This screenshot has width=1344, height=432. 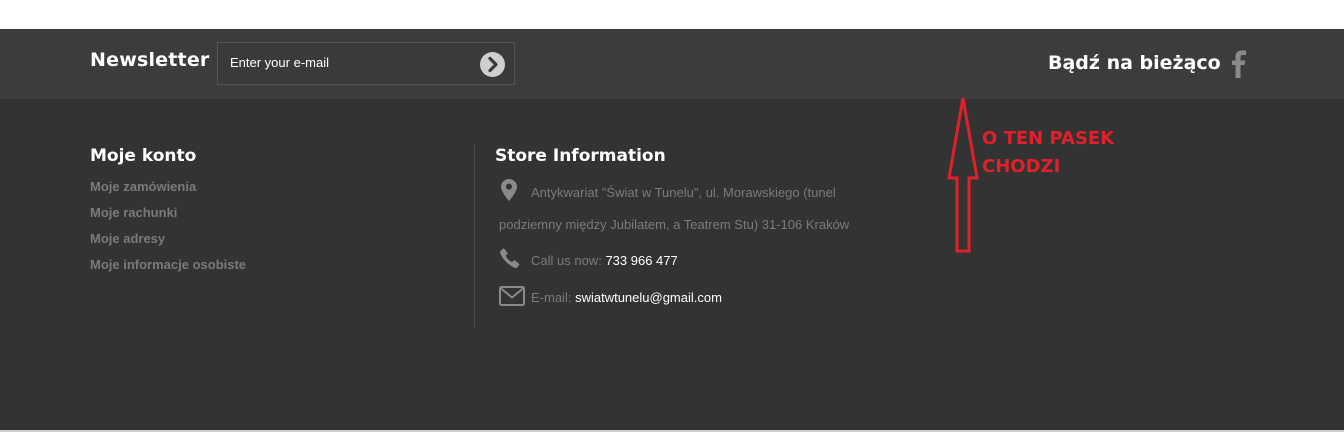 What do you see at coordinates (551, 297) in the screenshot?
I see `email-label: E-mail:` at bounding box center [551, 297].